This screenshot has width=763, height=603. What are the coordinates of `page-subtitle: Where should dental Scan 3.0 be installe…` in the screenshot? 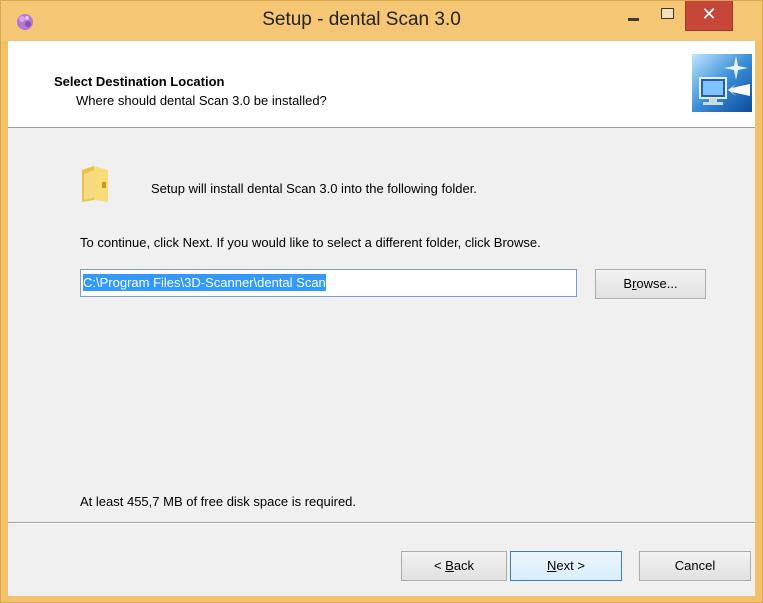 It's located at (201, 100).